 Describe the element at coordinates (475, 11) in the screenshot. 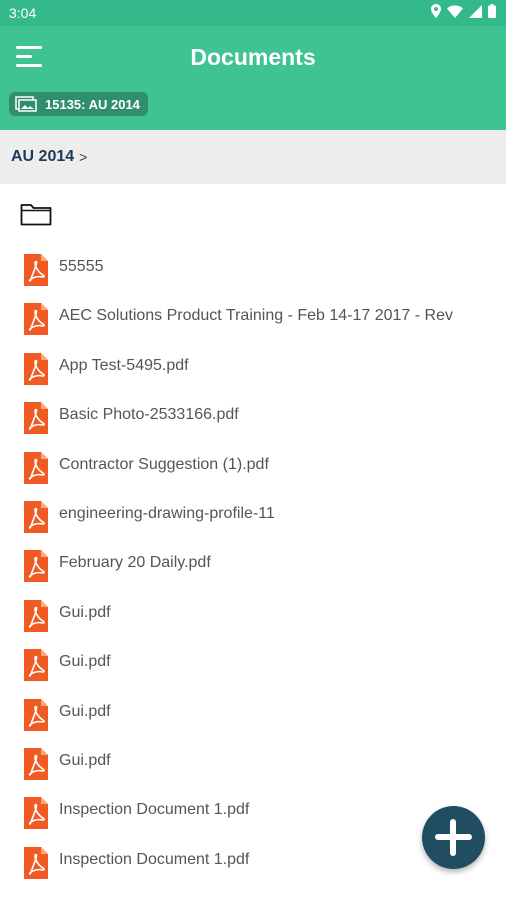

I see `signal-icon` at that location.